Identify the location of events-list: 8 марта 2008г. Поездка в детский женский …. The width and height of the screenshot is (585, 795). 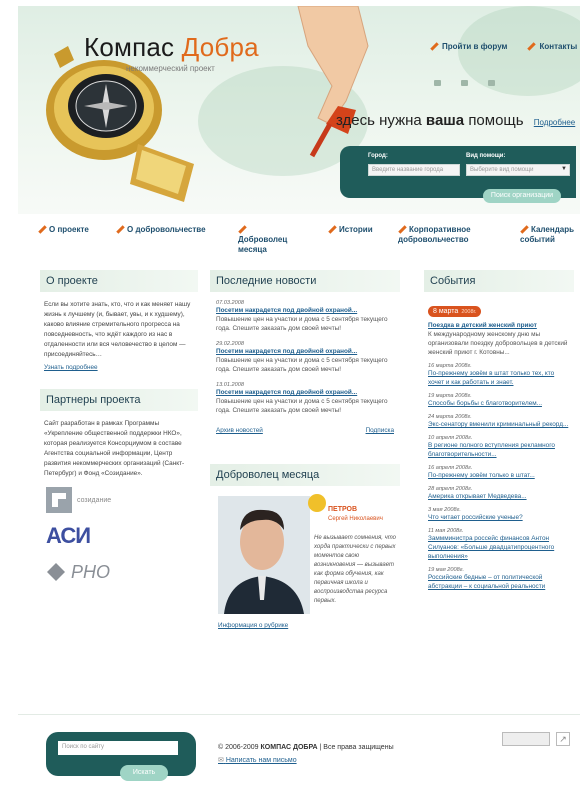
(499, 445).